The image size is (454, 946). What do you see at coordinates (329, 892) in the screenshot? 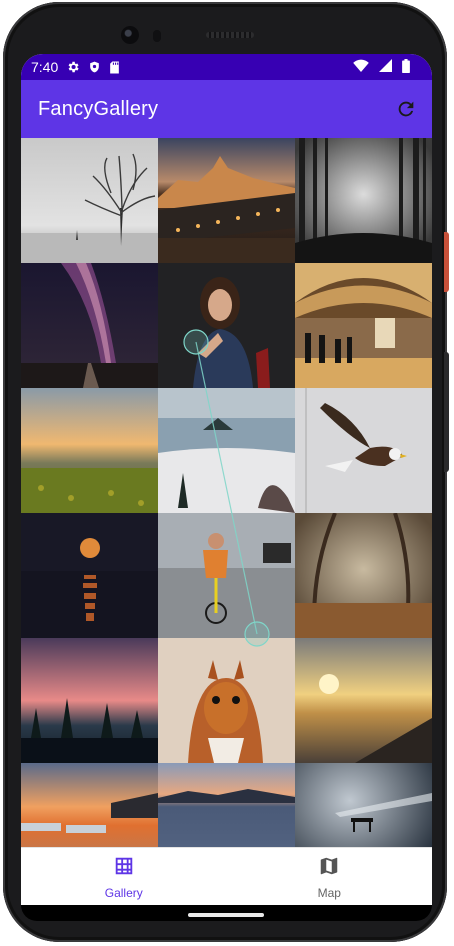
I see `nav-map-label: Map` at bounding box center [329, 892].